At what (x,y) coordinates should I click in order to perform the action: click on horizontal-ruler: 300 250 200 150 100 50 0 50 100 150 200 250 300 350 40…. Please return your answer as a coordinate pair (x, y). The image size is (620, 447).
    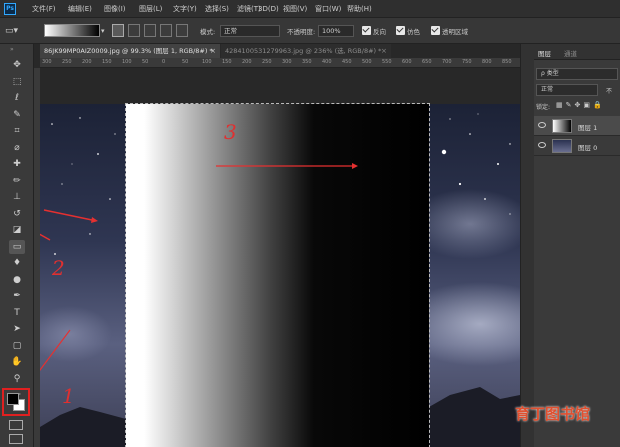
    Looking at the image, I should click on (280, 63).